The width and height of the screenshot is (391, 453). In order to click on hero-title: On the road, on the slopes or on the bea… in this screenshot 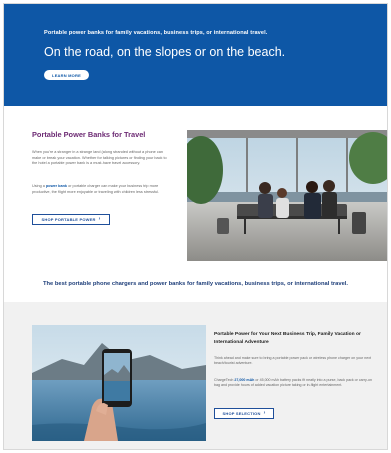, I will do `click(165, 52)`.